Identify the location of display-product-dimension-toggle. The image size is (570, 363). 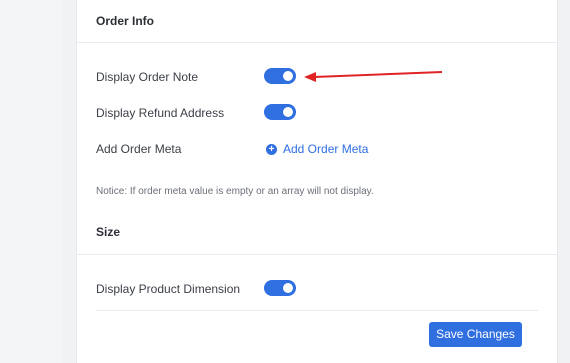
(280, 288).